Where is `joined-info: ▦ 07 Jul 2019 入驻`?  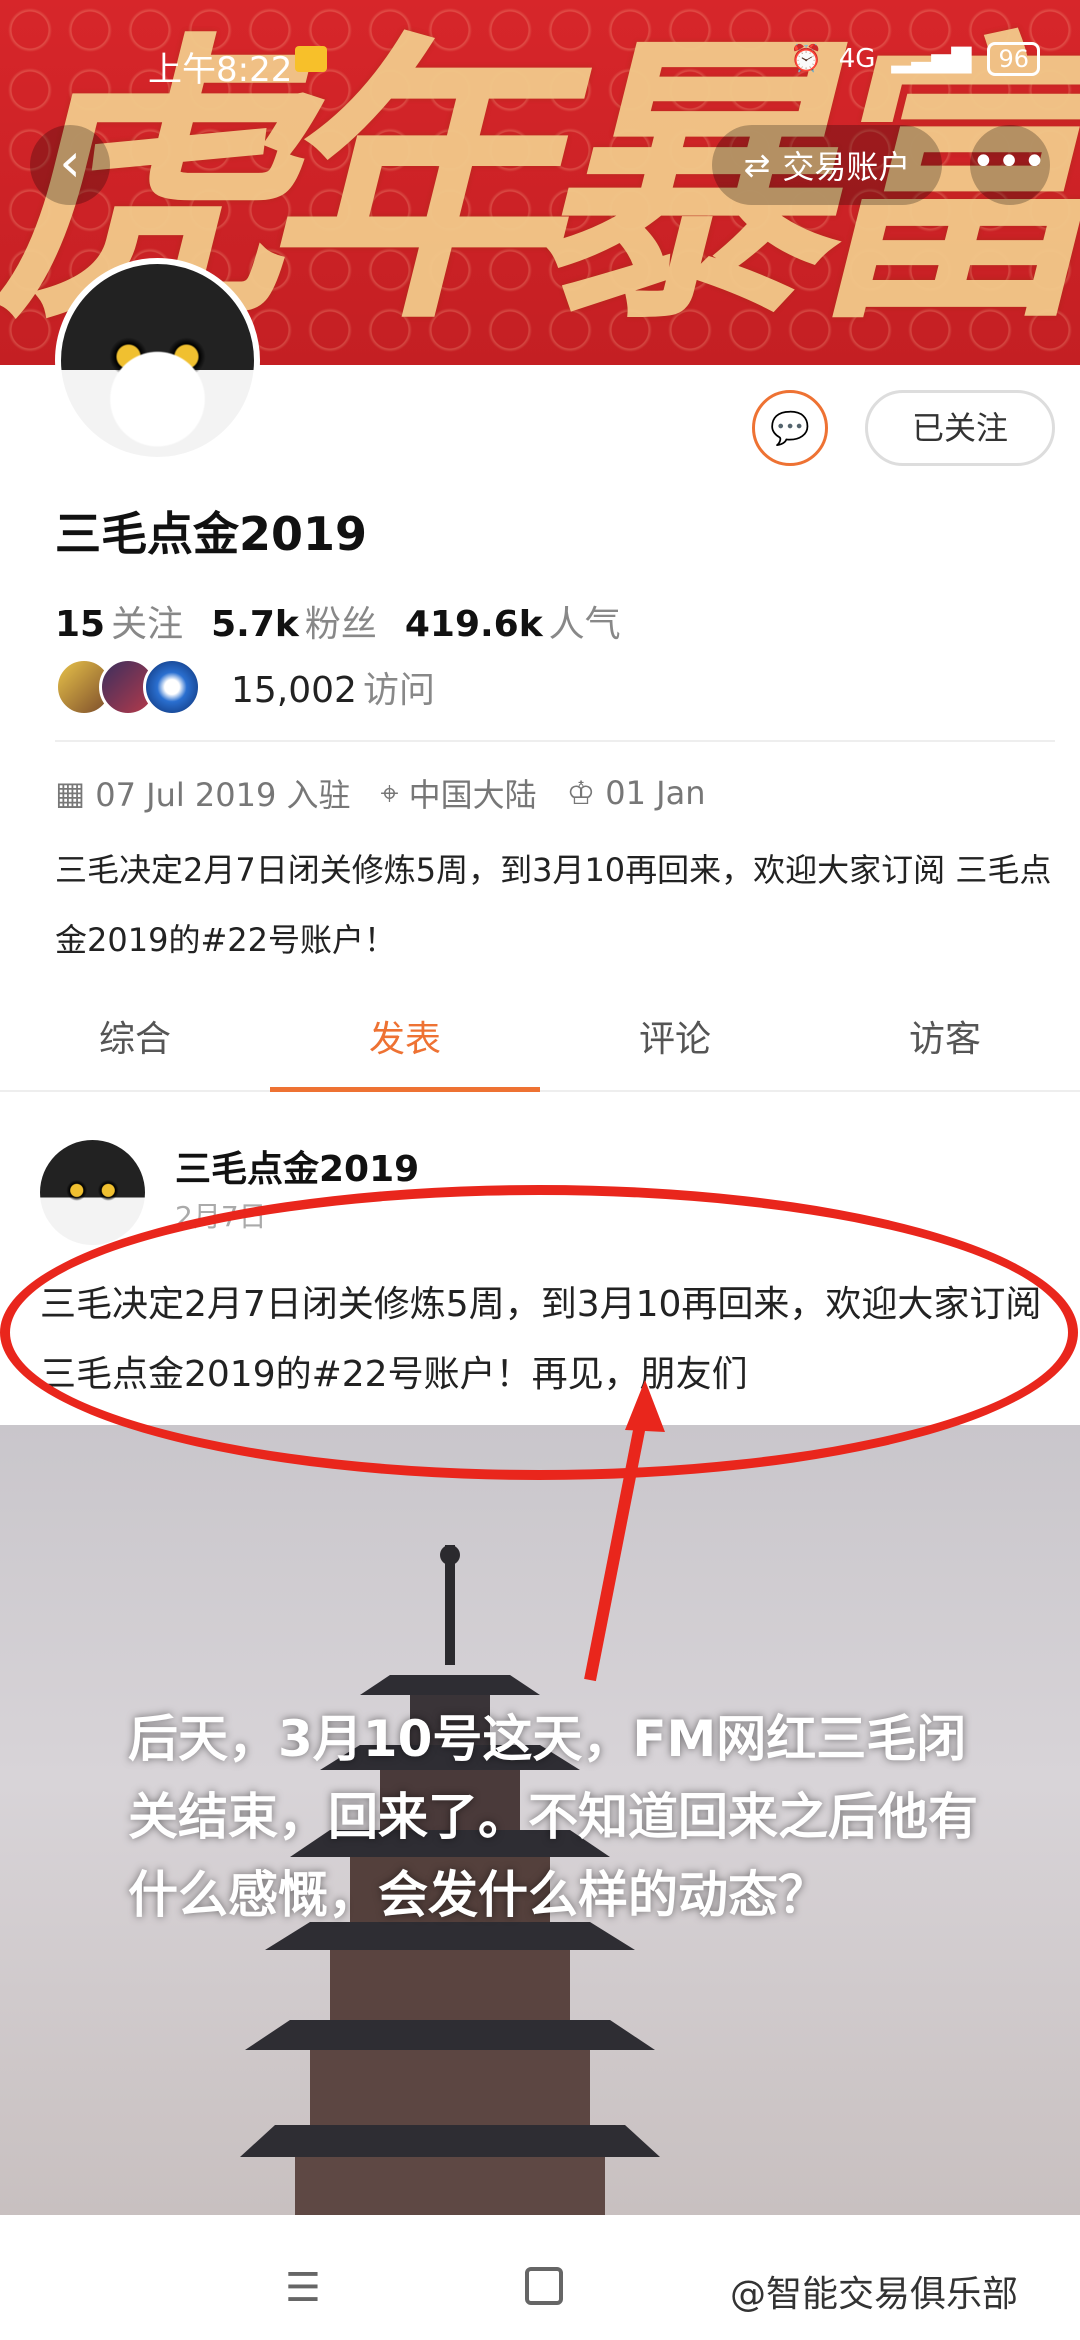
joined-info: ▦ 07 Jul 2019 入驻 is located at coordinates (203, 793).